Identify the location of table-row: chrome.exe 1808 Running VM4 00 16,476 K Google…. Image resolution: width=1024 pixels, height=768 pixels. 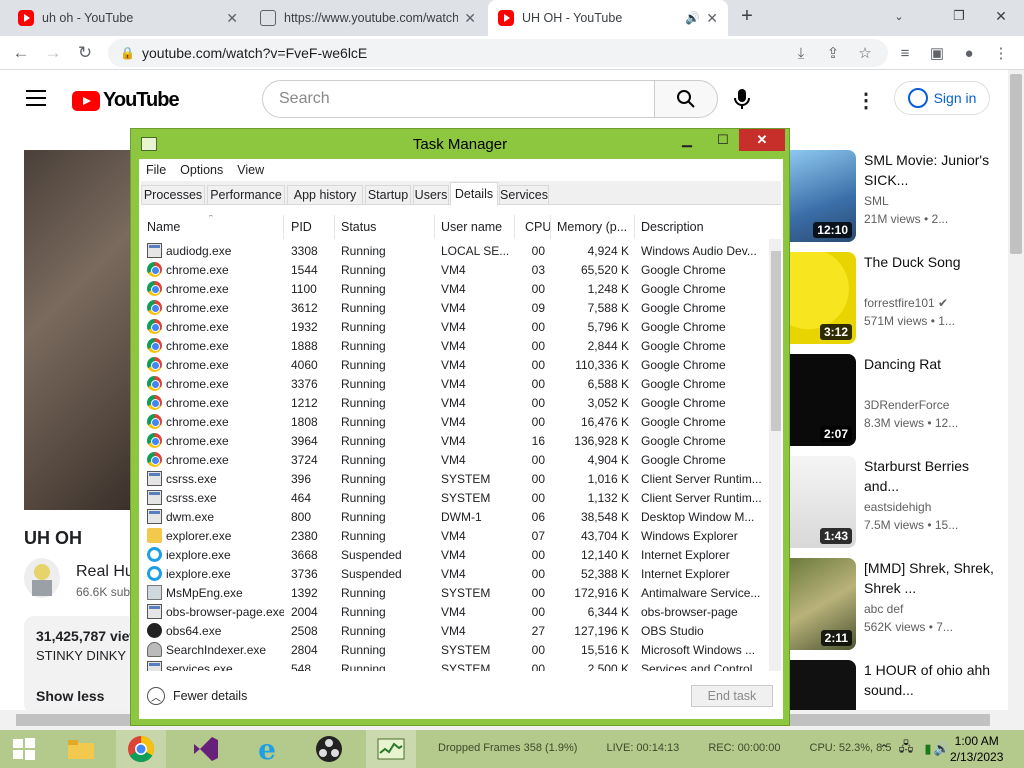
(456, 421).